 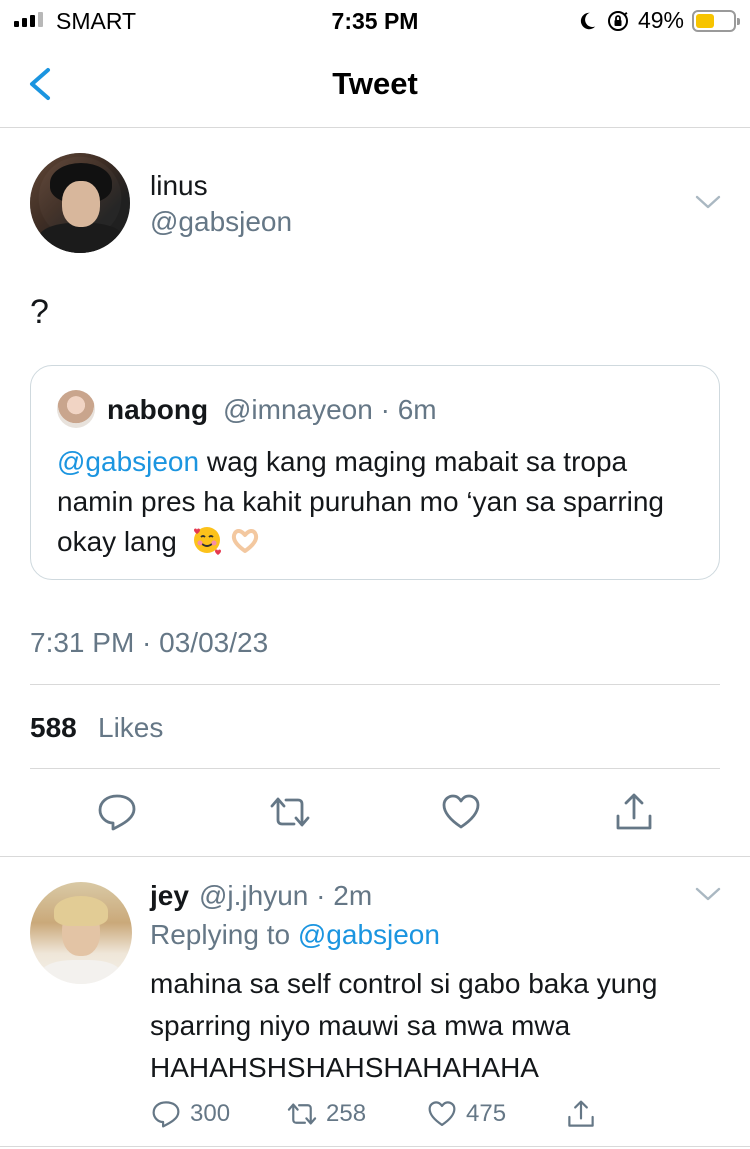 What do you see at coordinates (53, 728) in the screenshot?
I see `likes-count: 588` at bounding box center [53, 728].